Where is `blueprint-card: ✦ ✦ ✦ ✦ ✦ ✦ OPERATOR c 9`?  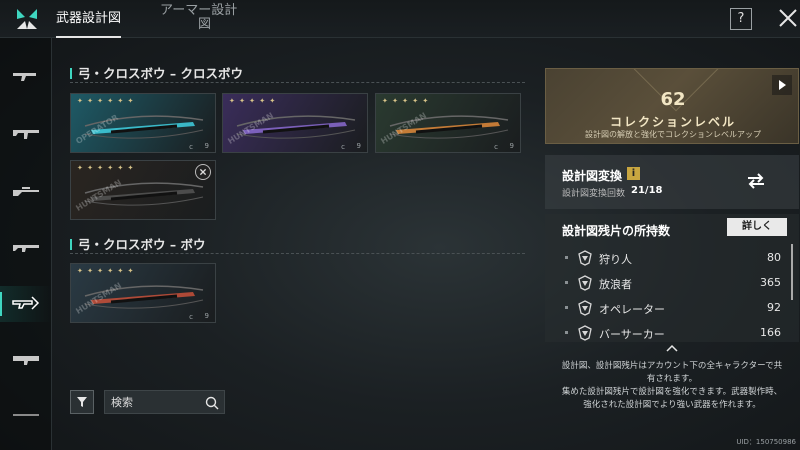 blueprint-card: ✦ ✦ ✦ ✦ ✦ ✦ OPERATOR c 9 is located at coordinates (143, 123).